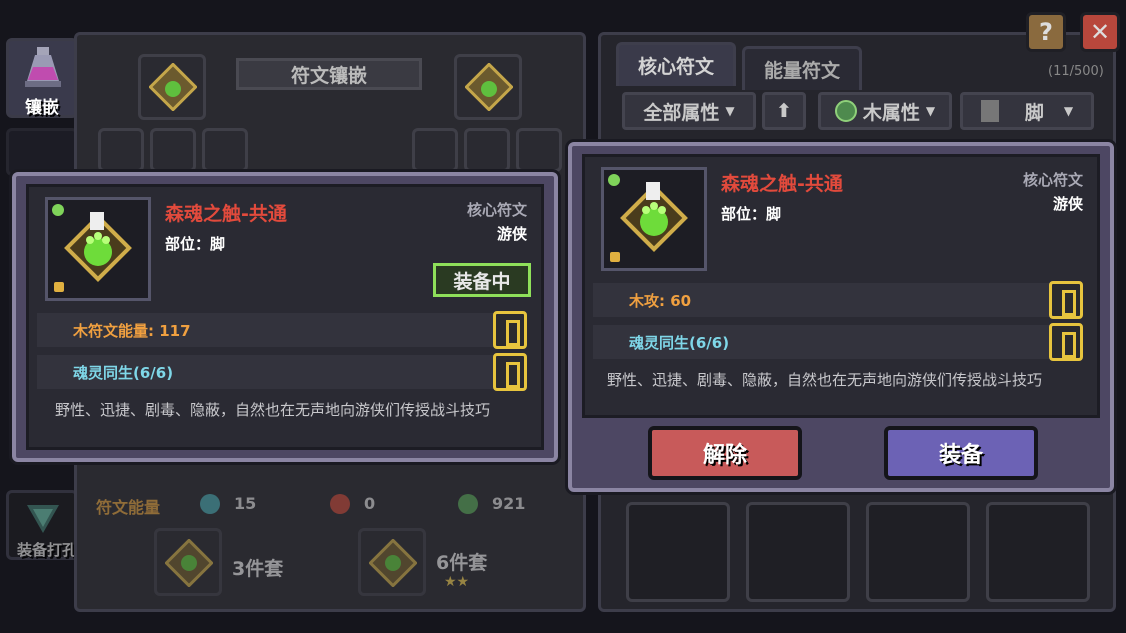 The image size is (1126, 633). I want to click on stat-text: 木符文能量: 117, so click(132, 330).